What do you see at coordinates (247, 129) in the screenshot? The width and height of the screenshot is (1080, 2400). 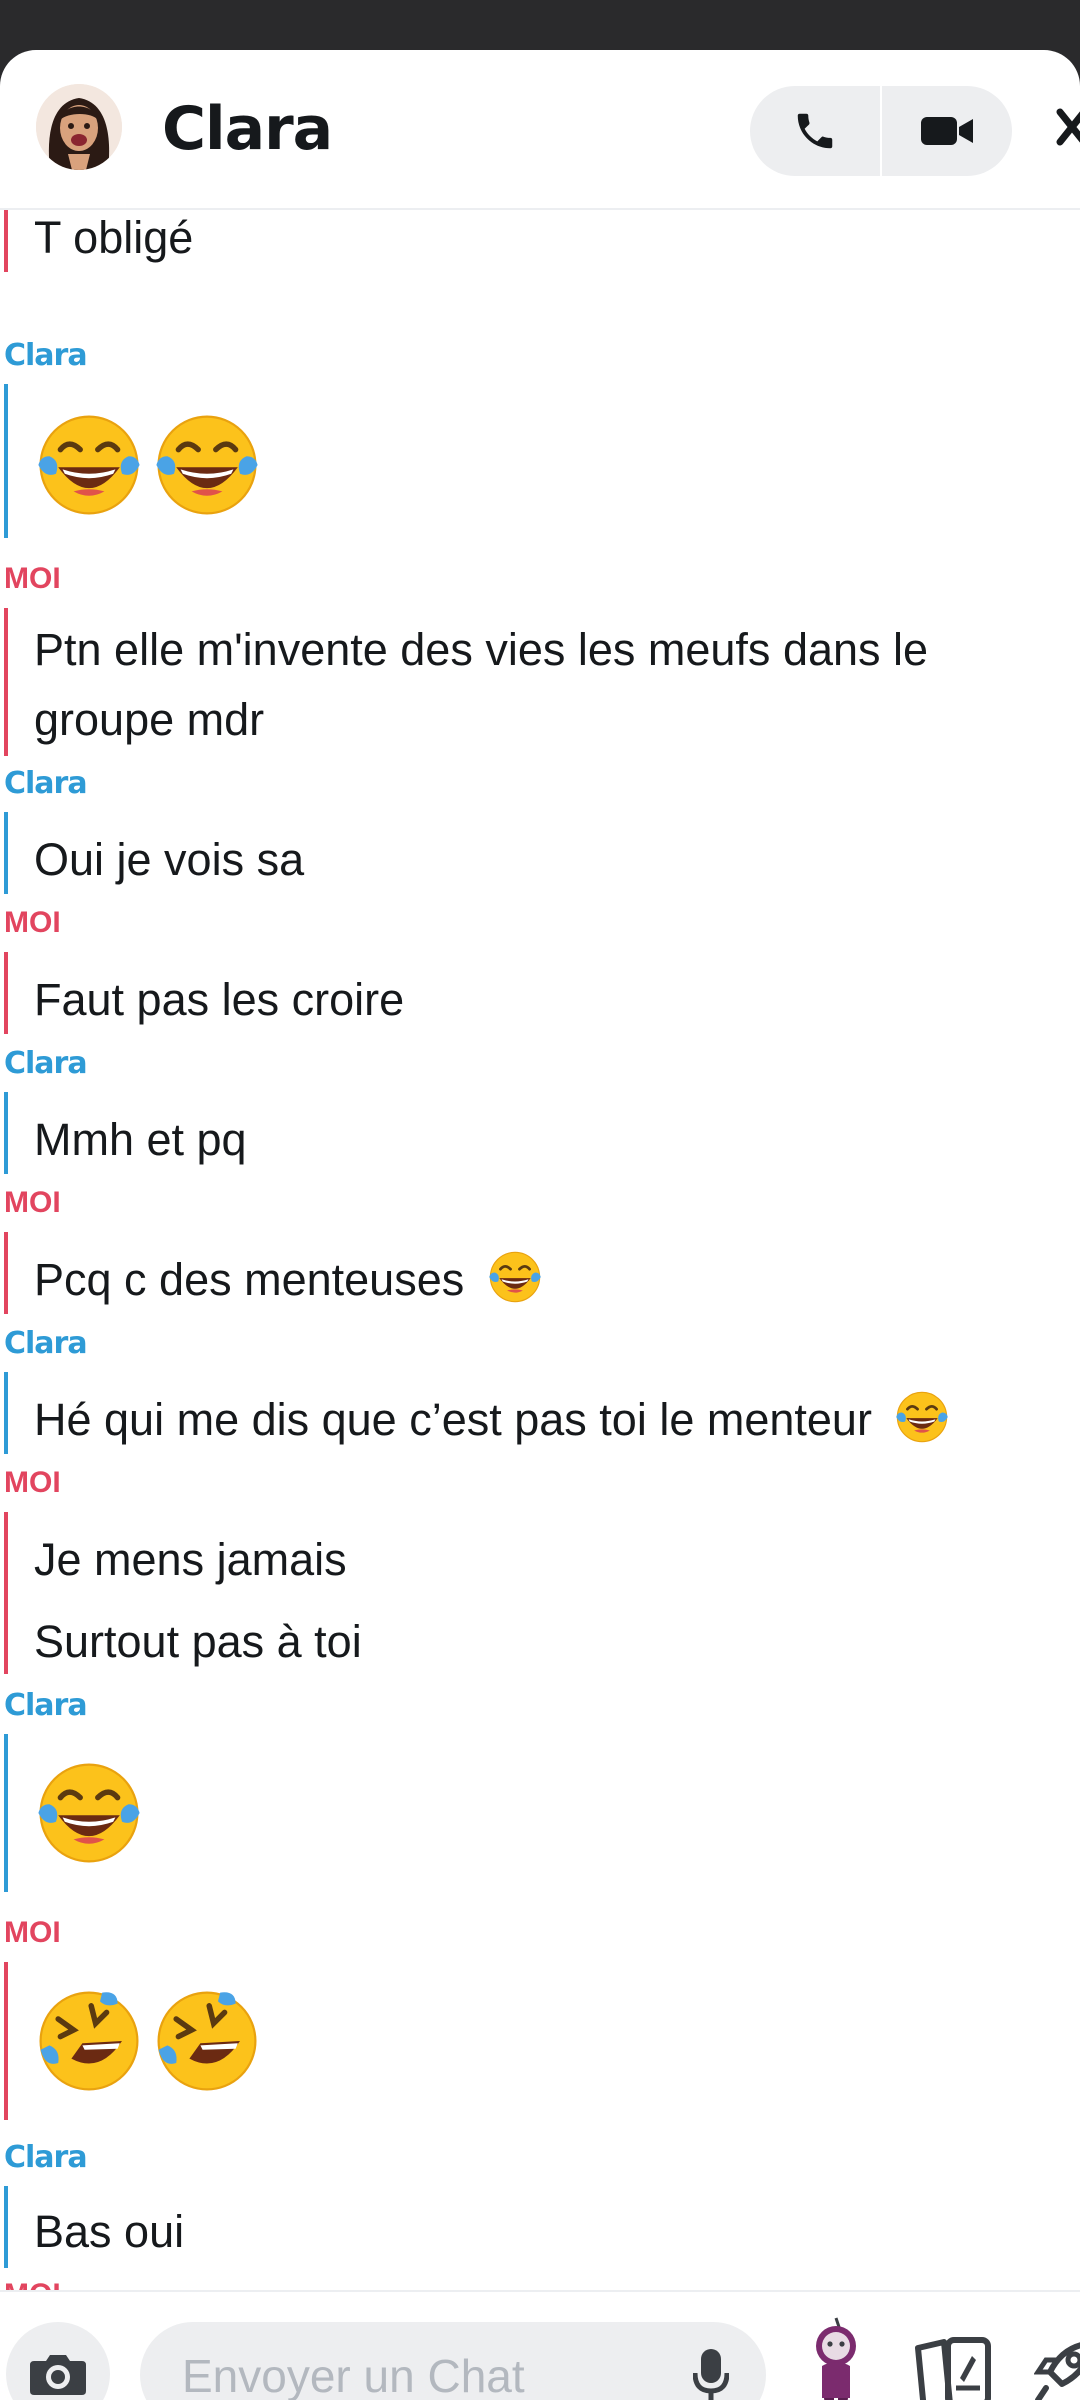 I see `contact-name: Clara` at bounding box center [247, 129].